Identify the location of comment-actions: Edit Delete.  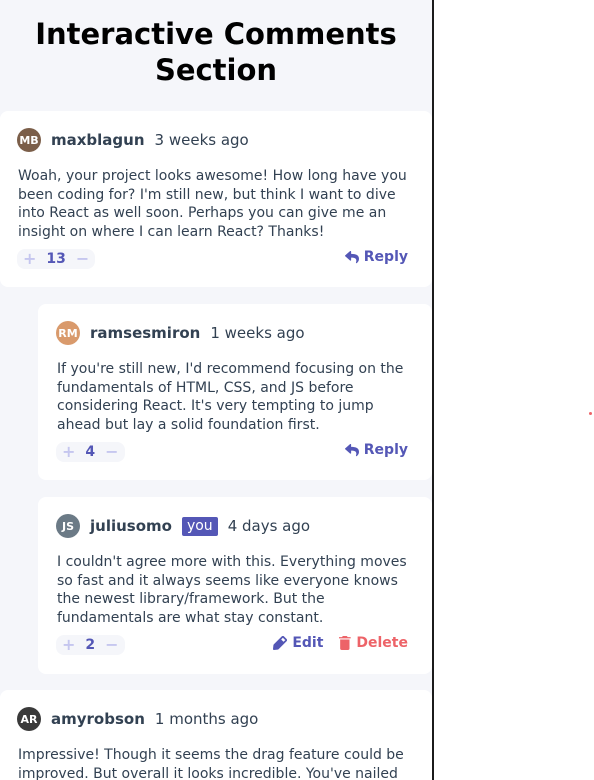
(340, 643).